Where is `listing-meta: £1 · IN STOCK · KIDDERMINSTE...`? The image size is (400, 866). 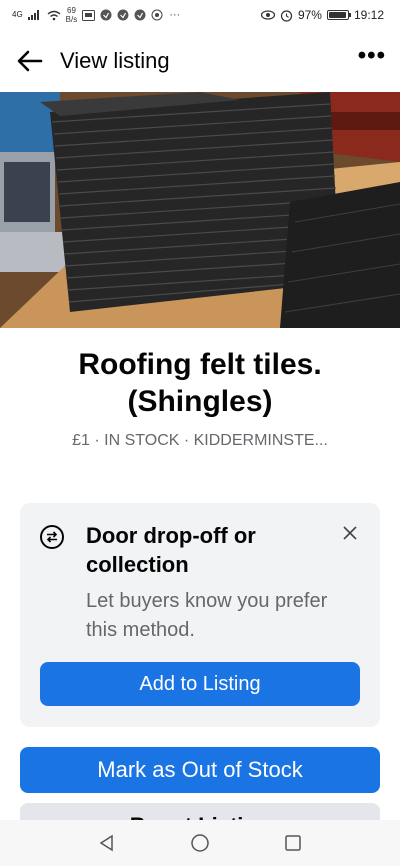 listing-meta: £1 · IN STOCK · KIDDERMINSTE... is located at coordinates (200, 440).